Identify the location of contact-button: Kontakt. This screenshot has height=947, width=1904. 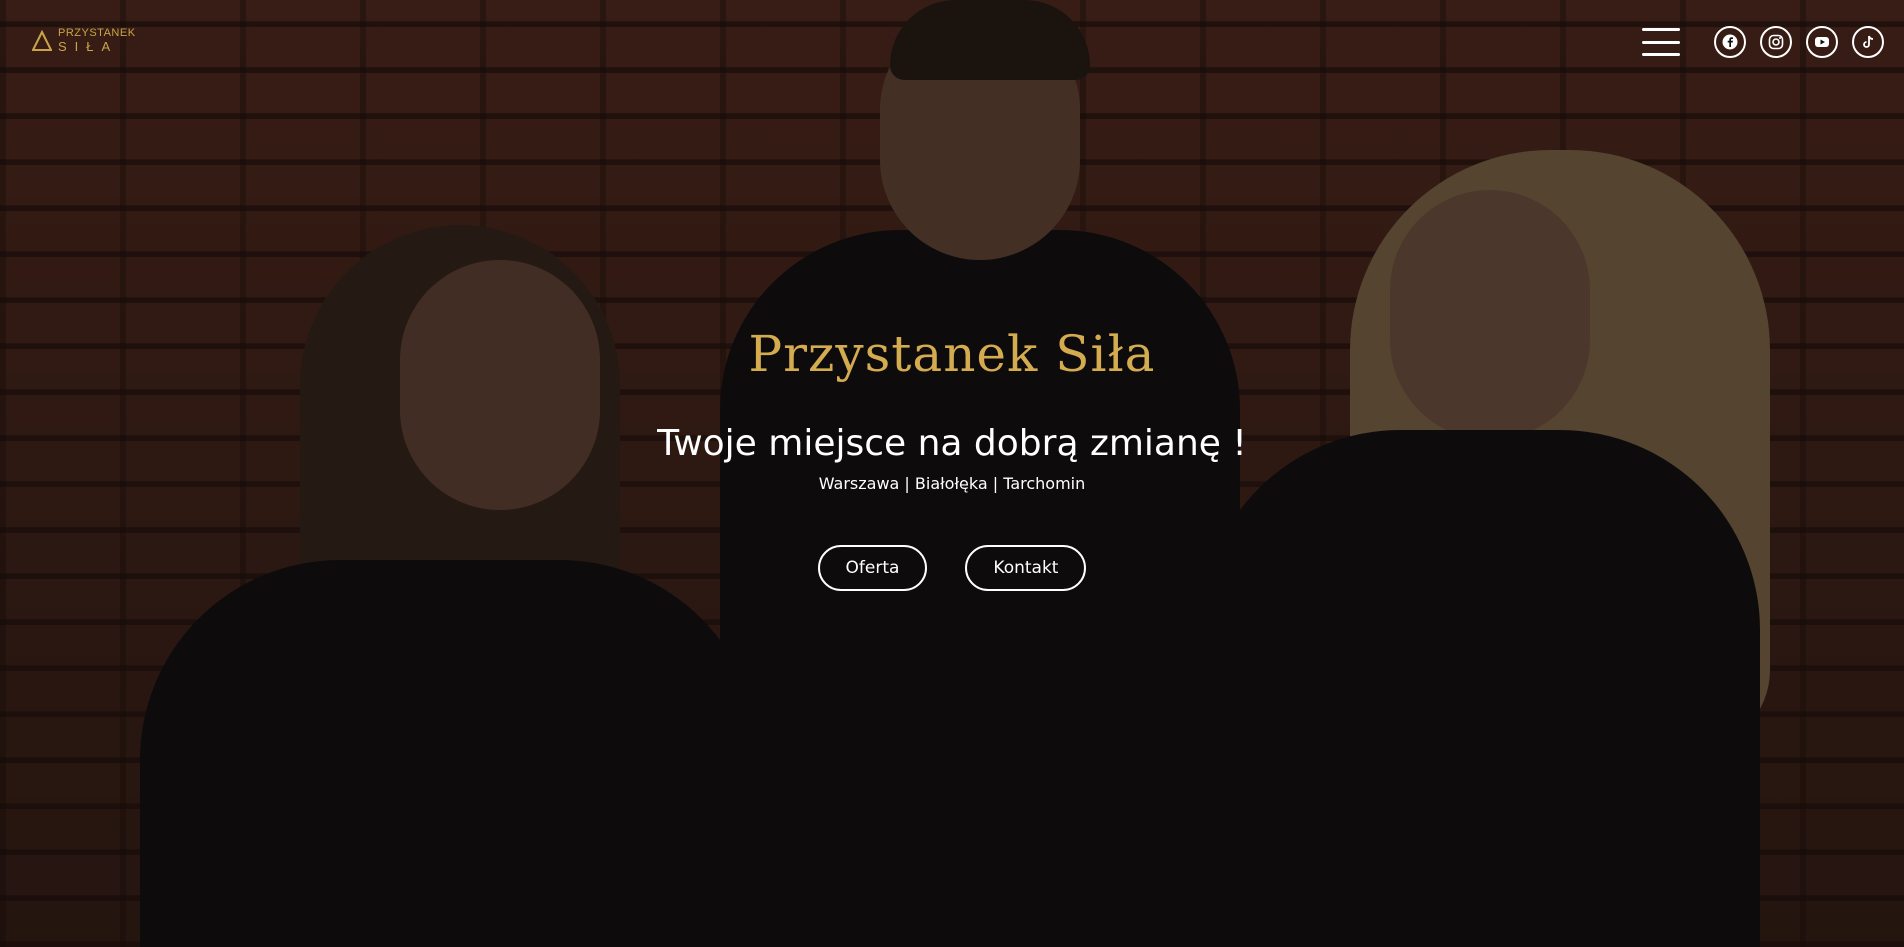
(1026, 568).